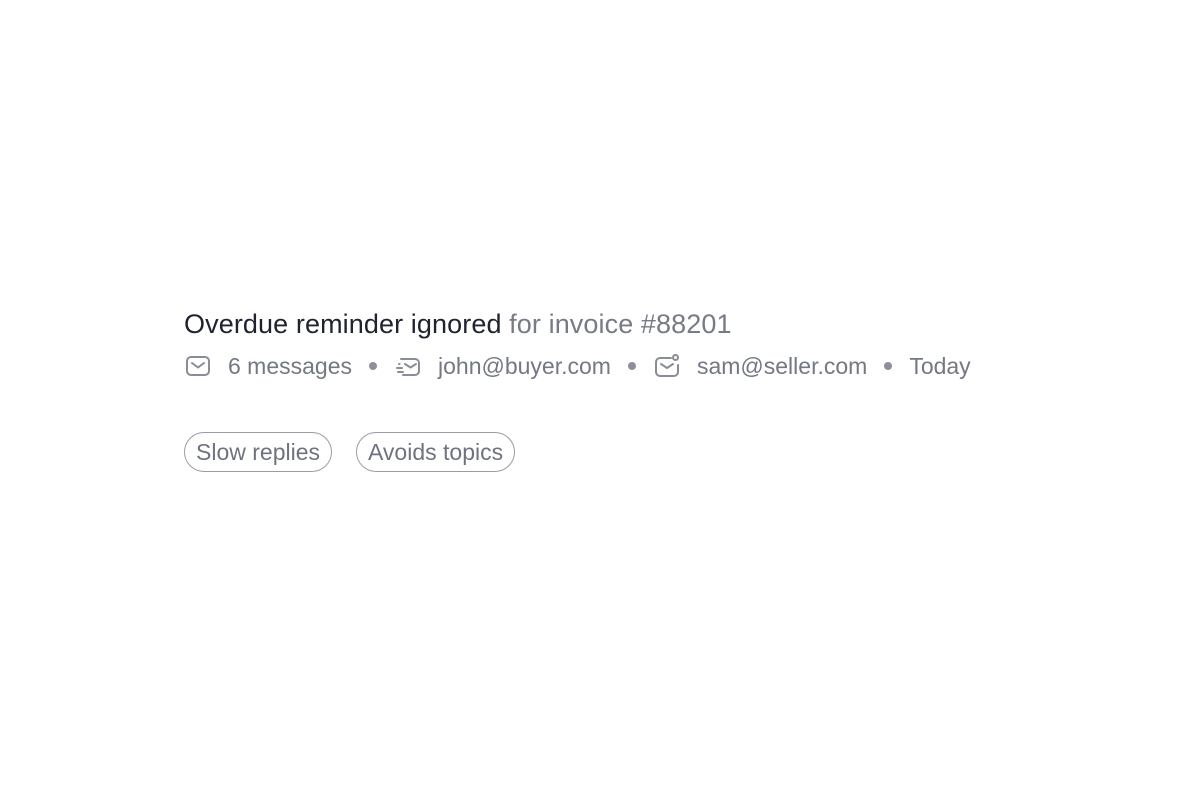 The image size is (1200, 800). I want to click on thread-date: Today, so click(940, 365).